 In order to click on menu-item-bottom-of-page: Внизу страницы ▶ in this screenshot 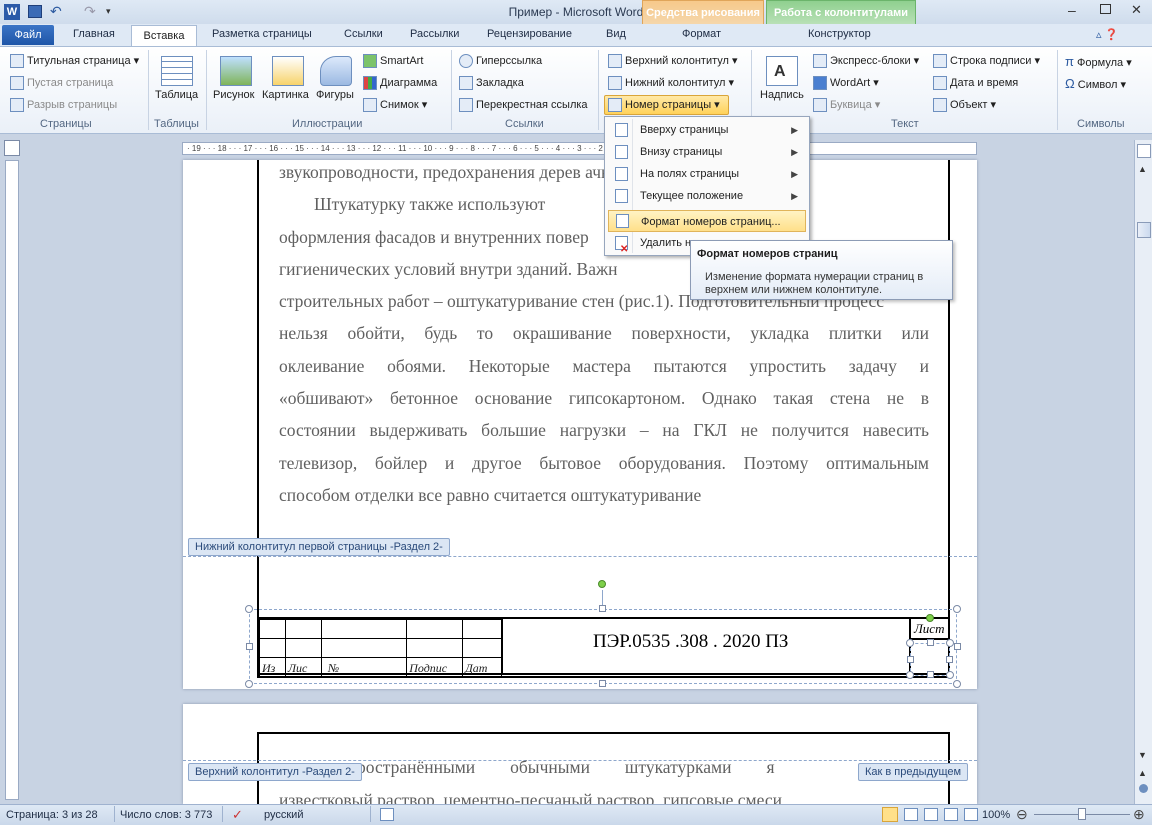, I will do `click(707, 152)`.